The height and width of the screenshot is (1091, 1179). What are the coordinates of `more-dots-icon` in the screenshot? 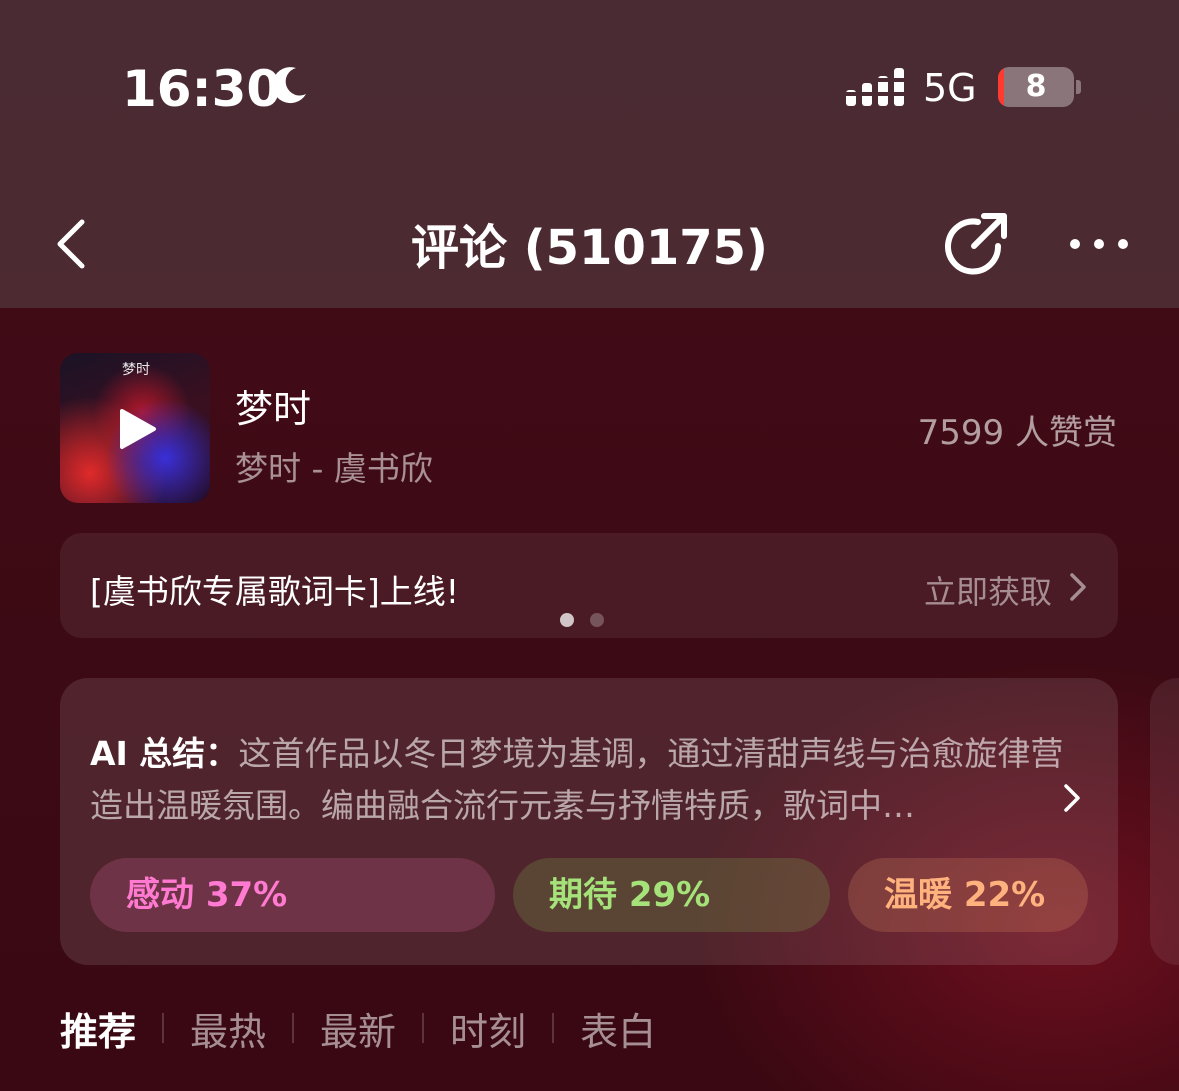 It's located at (1099, 244).